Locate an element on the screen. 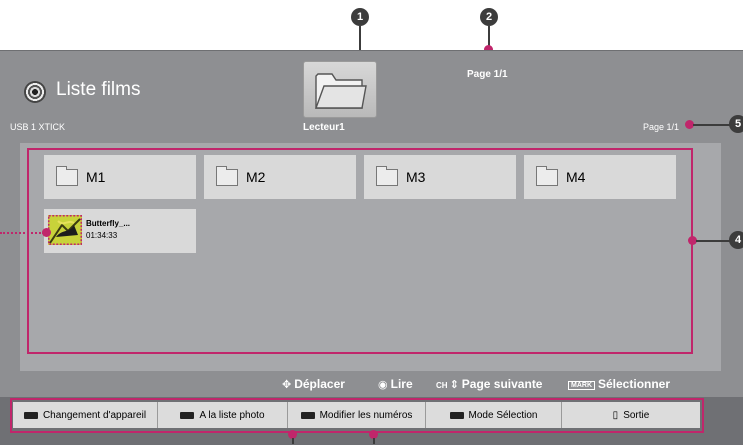  movie-reel-icon is located at coordinates (35, 92).